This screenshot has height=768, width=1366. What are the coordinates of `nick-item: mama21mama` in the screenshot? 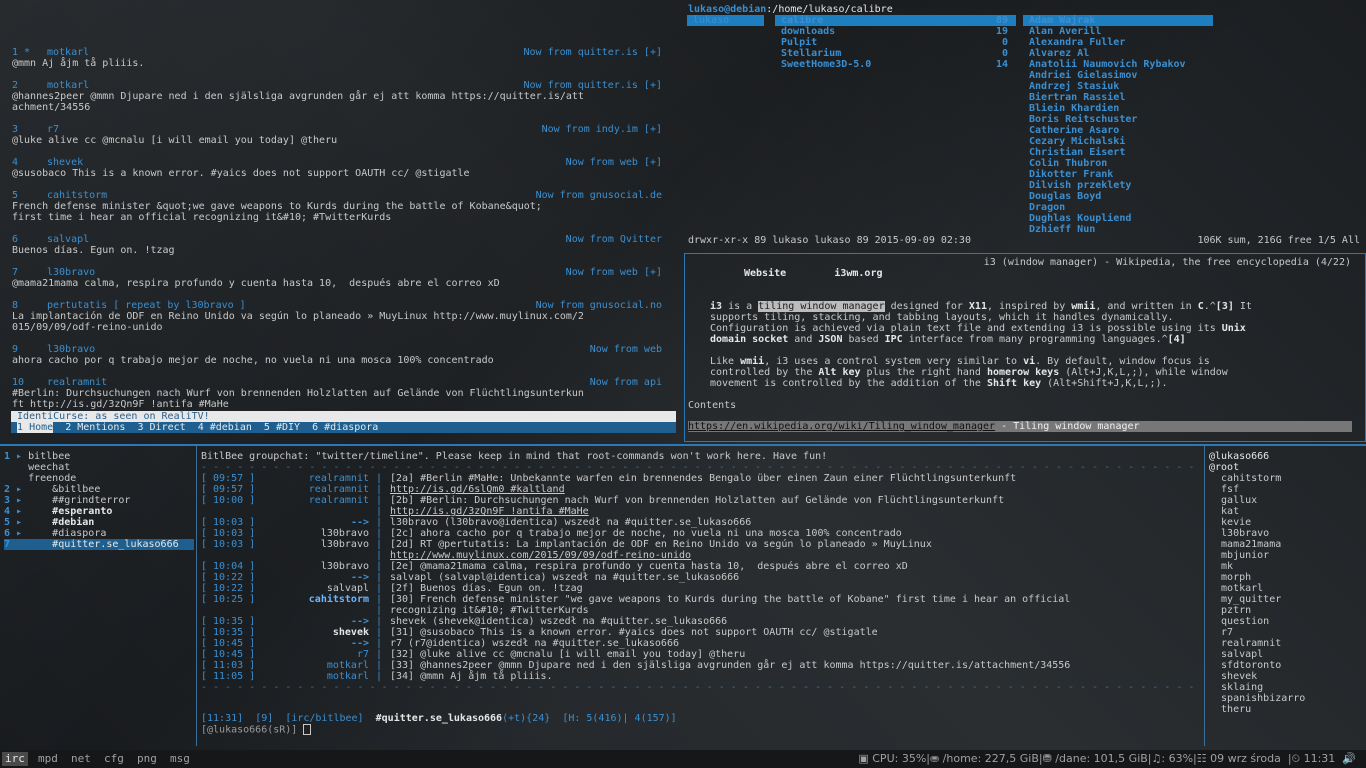 It's located at (1284, 544).